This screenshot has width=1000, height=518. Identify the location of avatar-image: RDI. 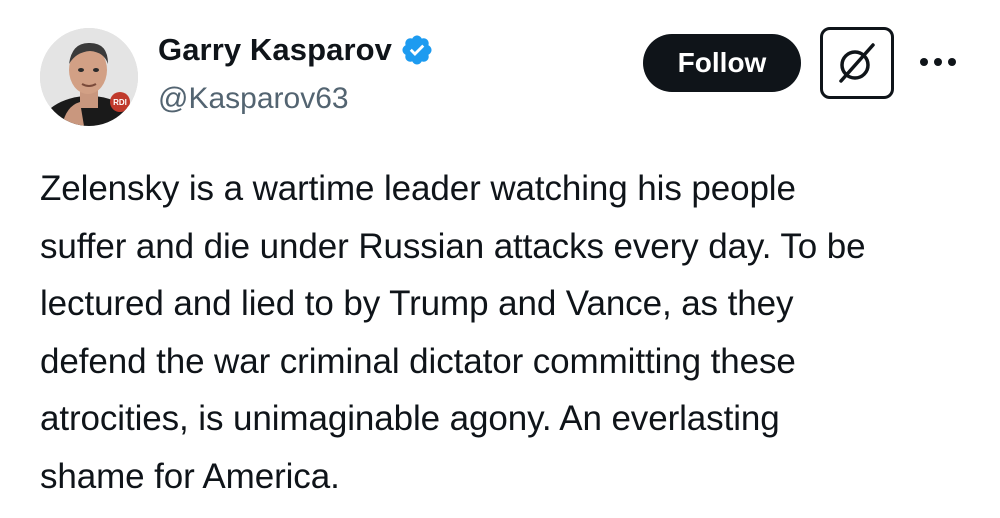
(89, 77).